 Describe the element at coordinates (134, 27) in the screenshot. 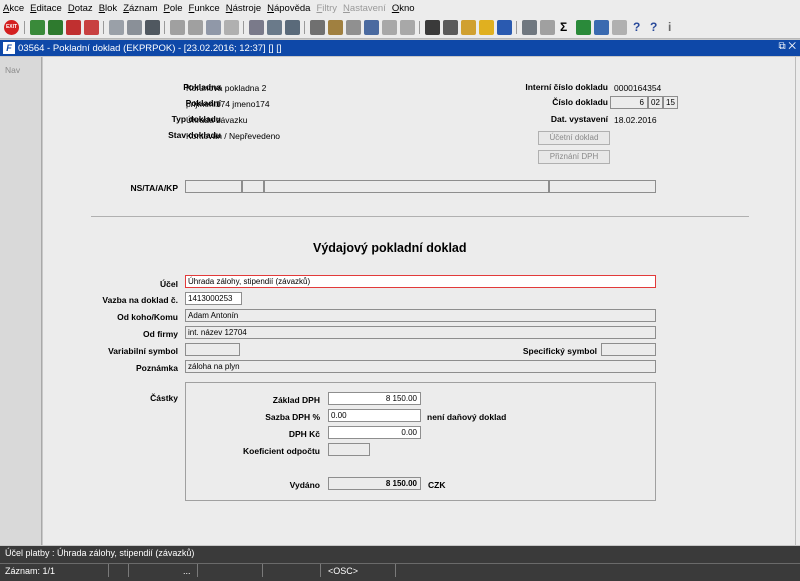

I see `duplicate-icon` at that location.